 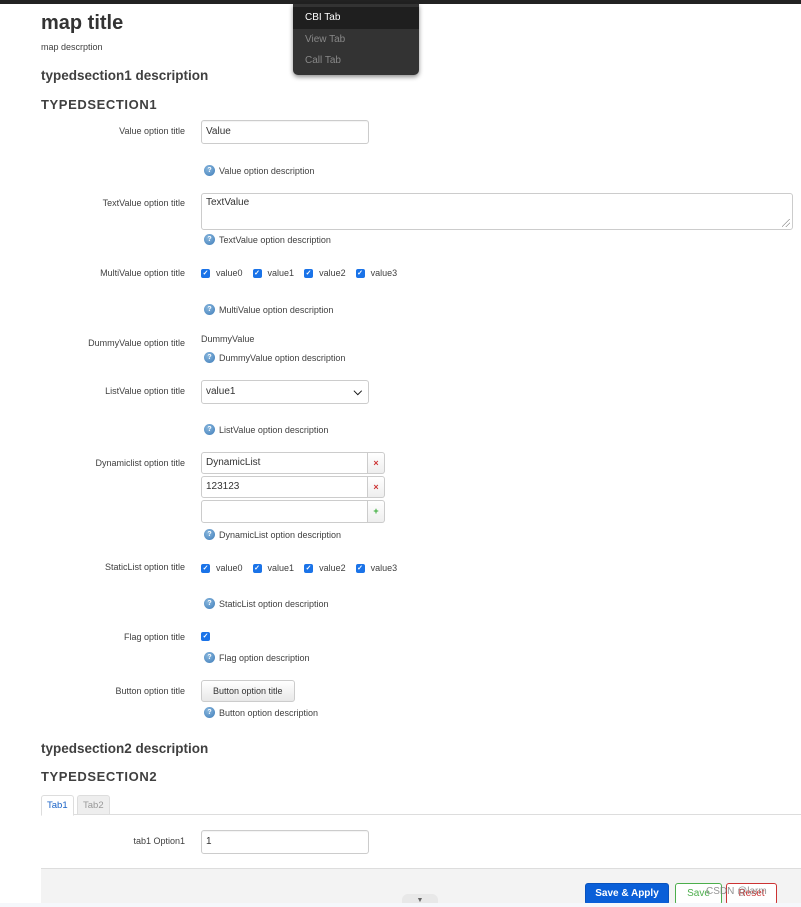 What do you see at coordinates (264, 657) in the screenshot?
I see `description-text: Flag option description` at bounding box center [264, 657].